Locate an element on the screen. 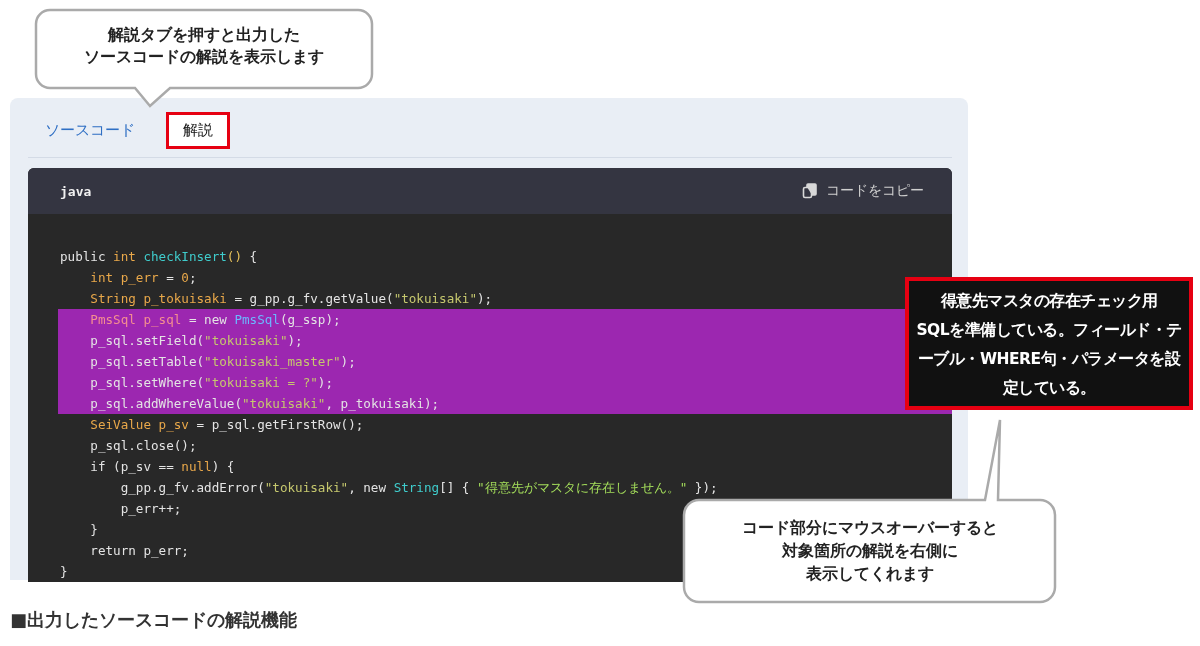 The image size is (1200, 646). code-line: p_sql.setTable("tokuisaki_master"); is located at coordinates (222, 362).